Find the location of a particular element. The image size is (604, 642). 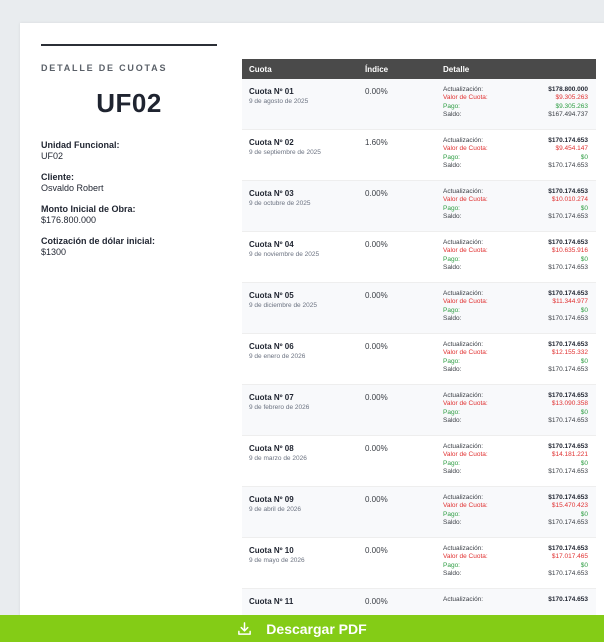

detail-line-actualizacion: Actualización: $178.800.000 is located at coordinates (515, 90).